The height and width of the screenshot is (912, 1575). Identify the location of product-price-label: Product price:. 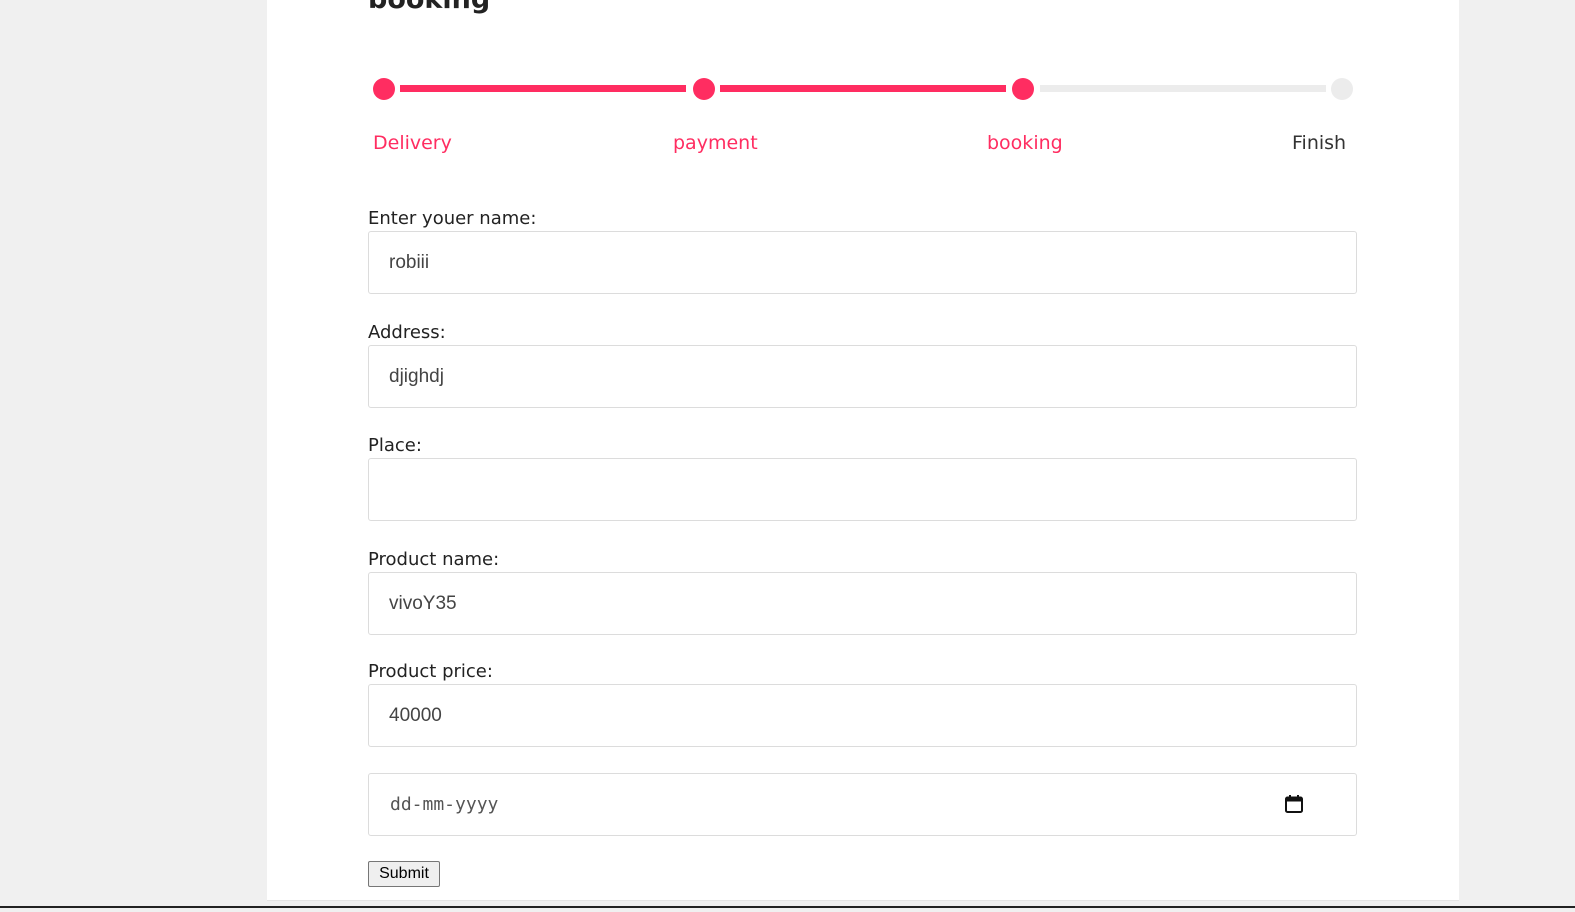
(430, 671).